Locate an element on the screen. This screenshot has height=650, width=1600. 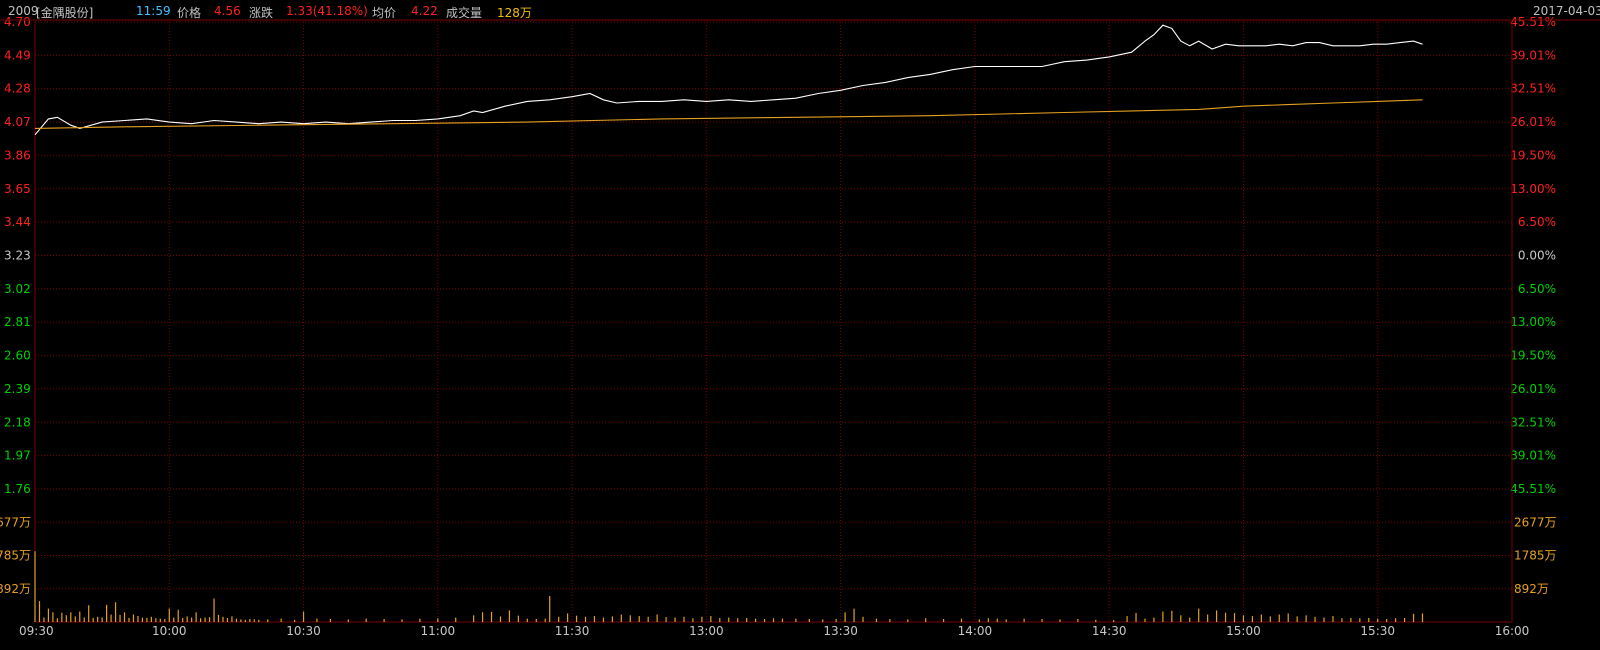
percent-tick-label: 0.00% is located at coordinates (1537, 256).